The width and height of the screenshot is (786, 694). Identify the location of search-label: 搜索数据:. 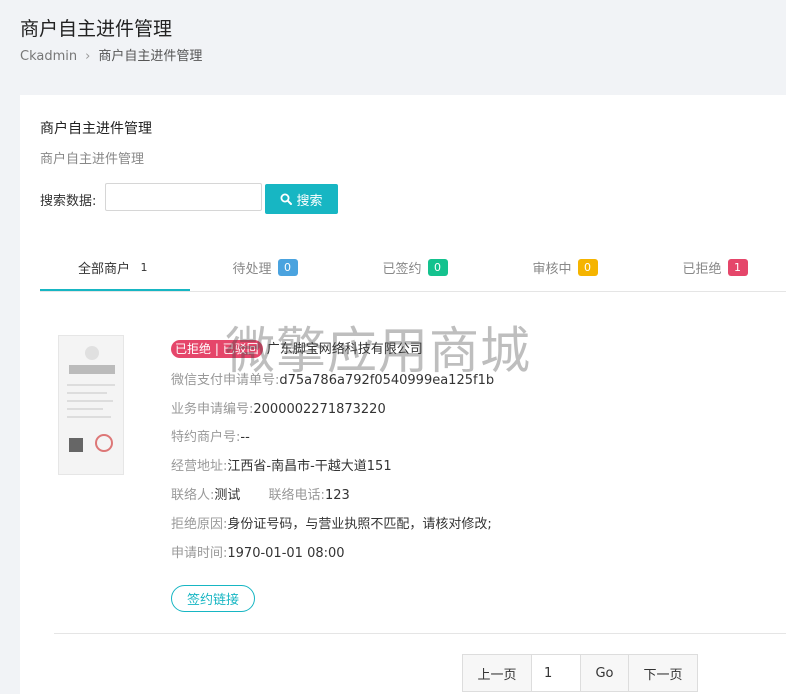
(68, 201).